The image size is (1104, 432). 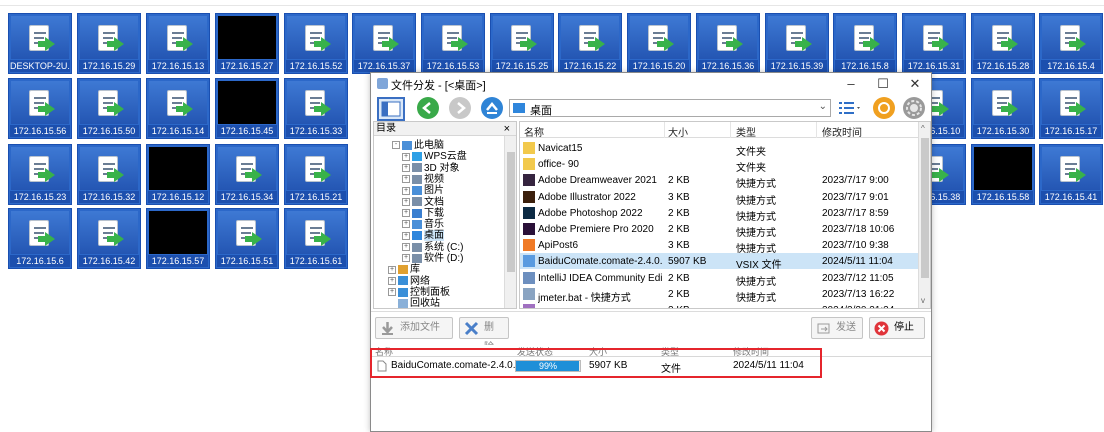 I want to click on tree-item: 回收站, so click(x=414, y=303).